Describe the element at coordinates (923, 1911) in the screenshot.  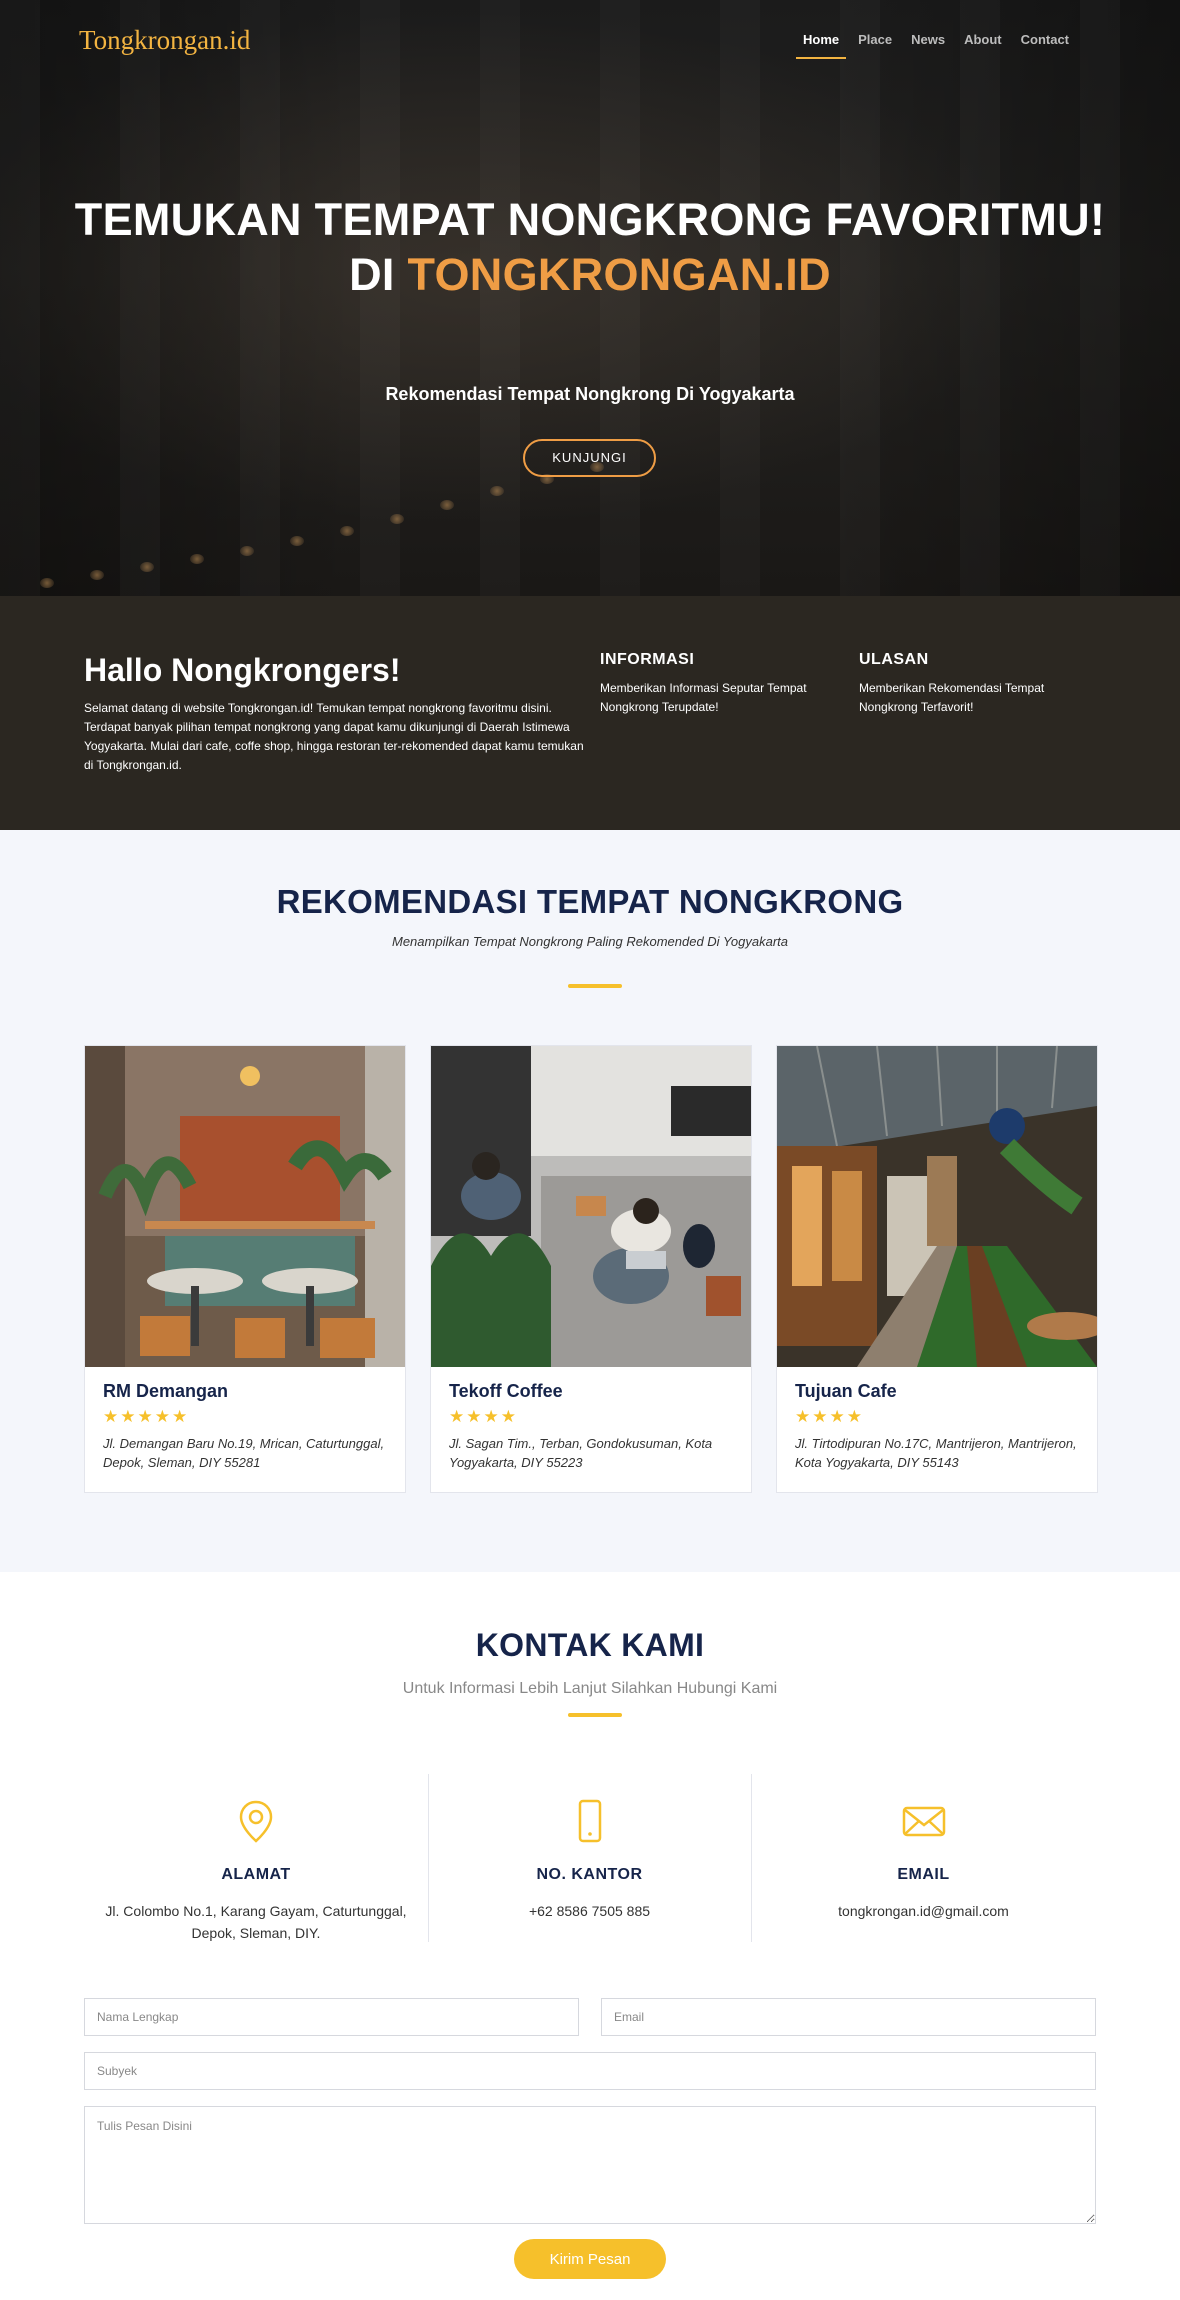
I see `email-text: tongkrongan.id@gmail.com` at that location.